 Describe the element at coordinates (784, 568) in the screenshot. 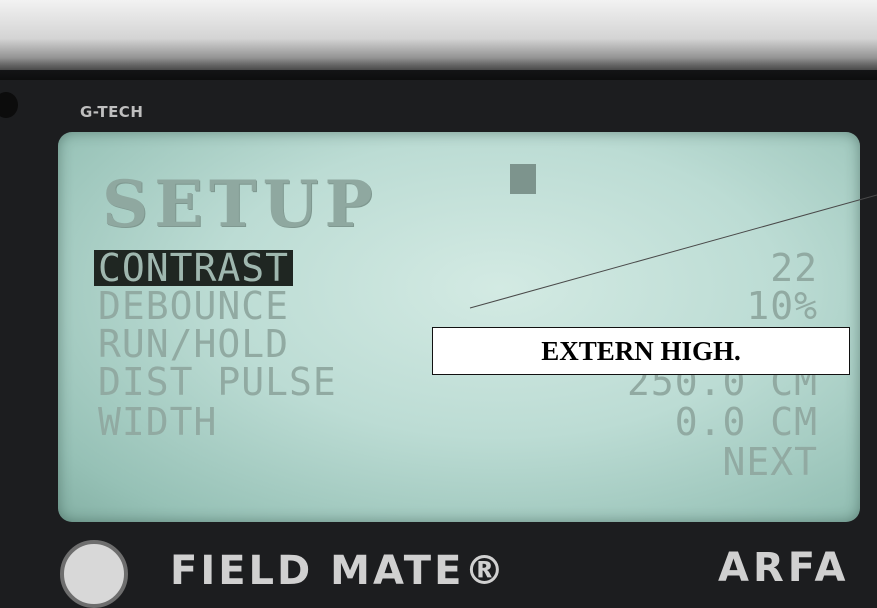

I see `bottom-right-brand-text: ARFA` at that location.